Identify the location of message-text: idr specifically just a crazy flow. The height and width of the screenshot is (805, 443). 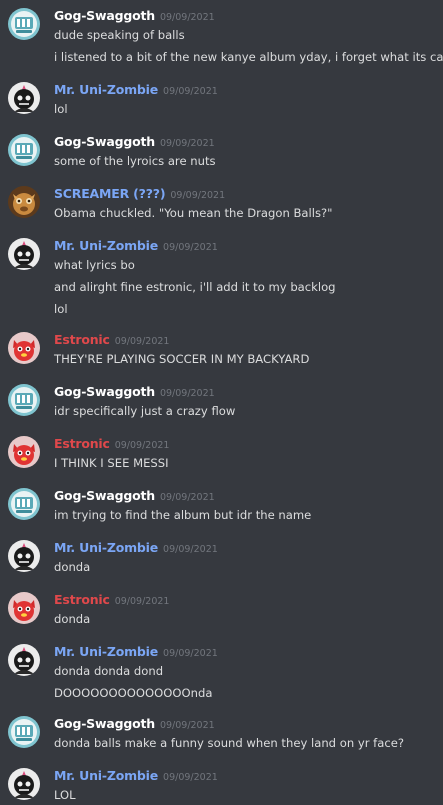
(145, 411).